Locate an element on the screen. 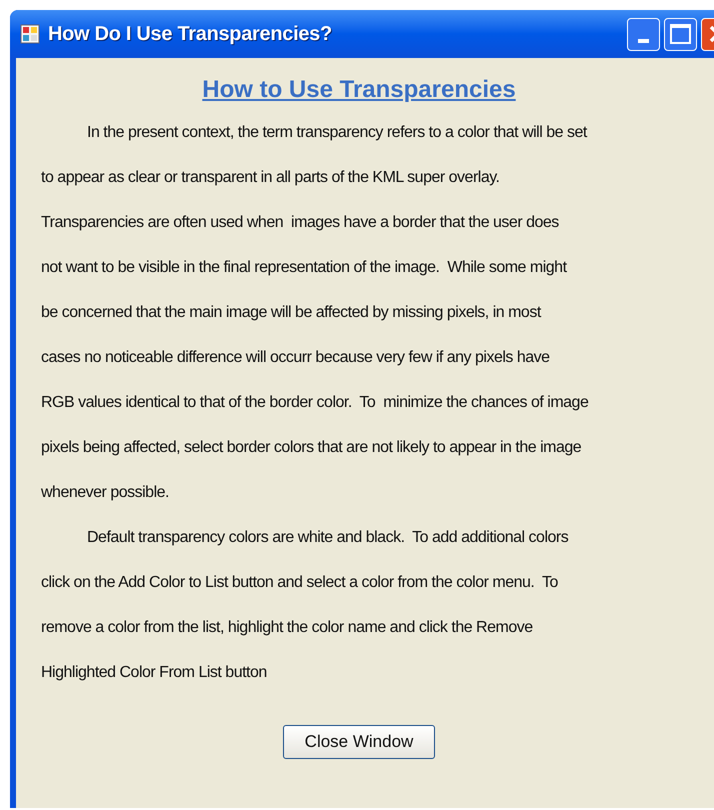 The height and width of the screenshot is (810, 714). paragraph: Default transparency colors are white and black. To add additional colors click on the Add Color to List button and select a color from the color menu. To remove a color from the list, highlight the color name and click the Remove Highlighted Color From List button is located at coordinates (305, 605).